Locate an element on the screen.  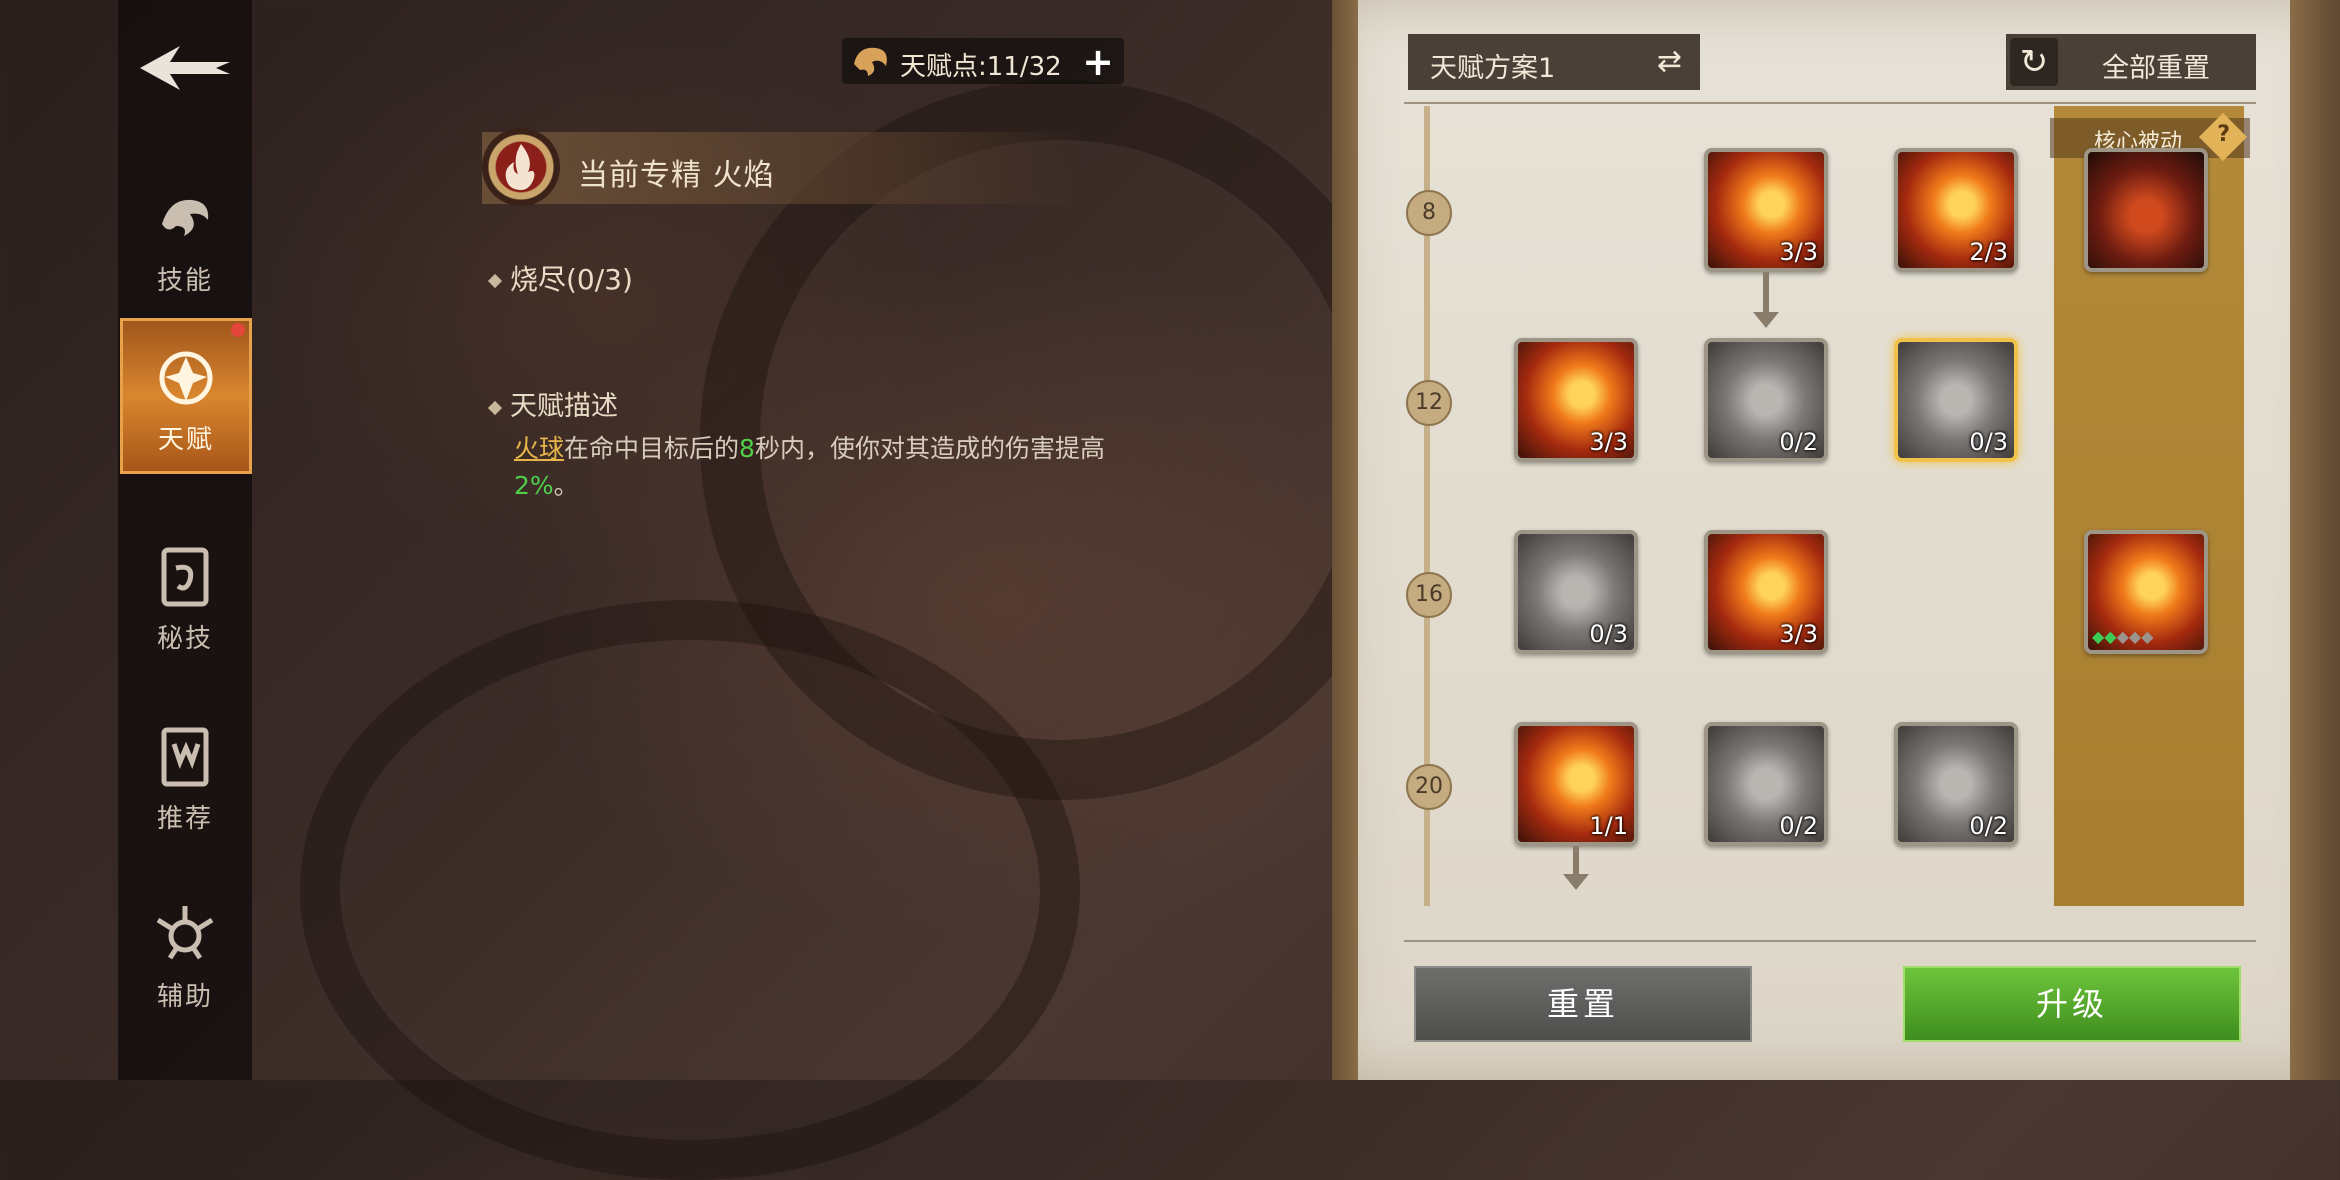
upgrade-button: 升级 is located at coordinates (2072, 1004).